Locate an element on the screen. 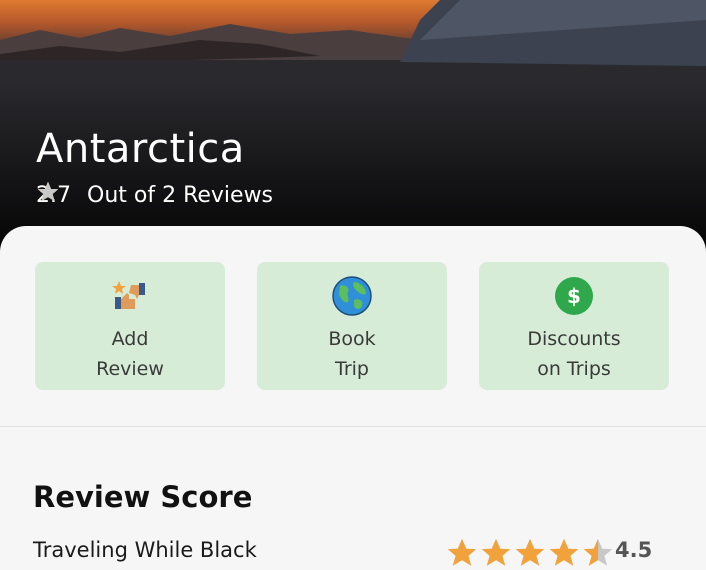  destination-rating: 2.7 Out of 2 Reviews is located at coordinates (154, 195).